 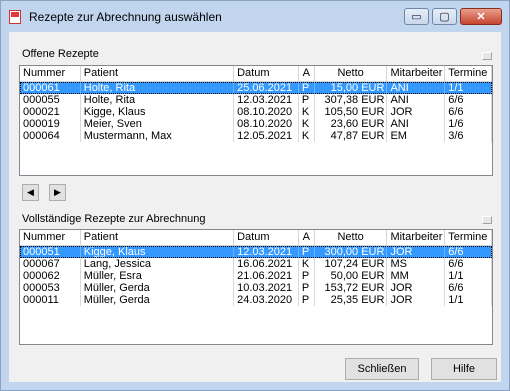 I want to click on cell-patient: Müller, Esra, so click(x=158, y=276).